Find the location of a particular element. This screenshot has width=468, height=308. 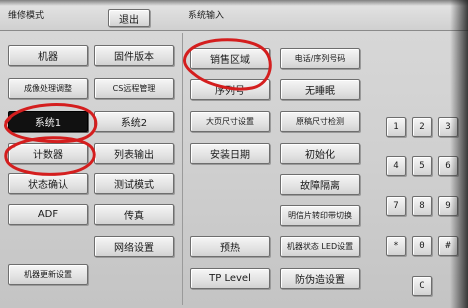

key-5: 5 is located at coordinates (422, 166).